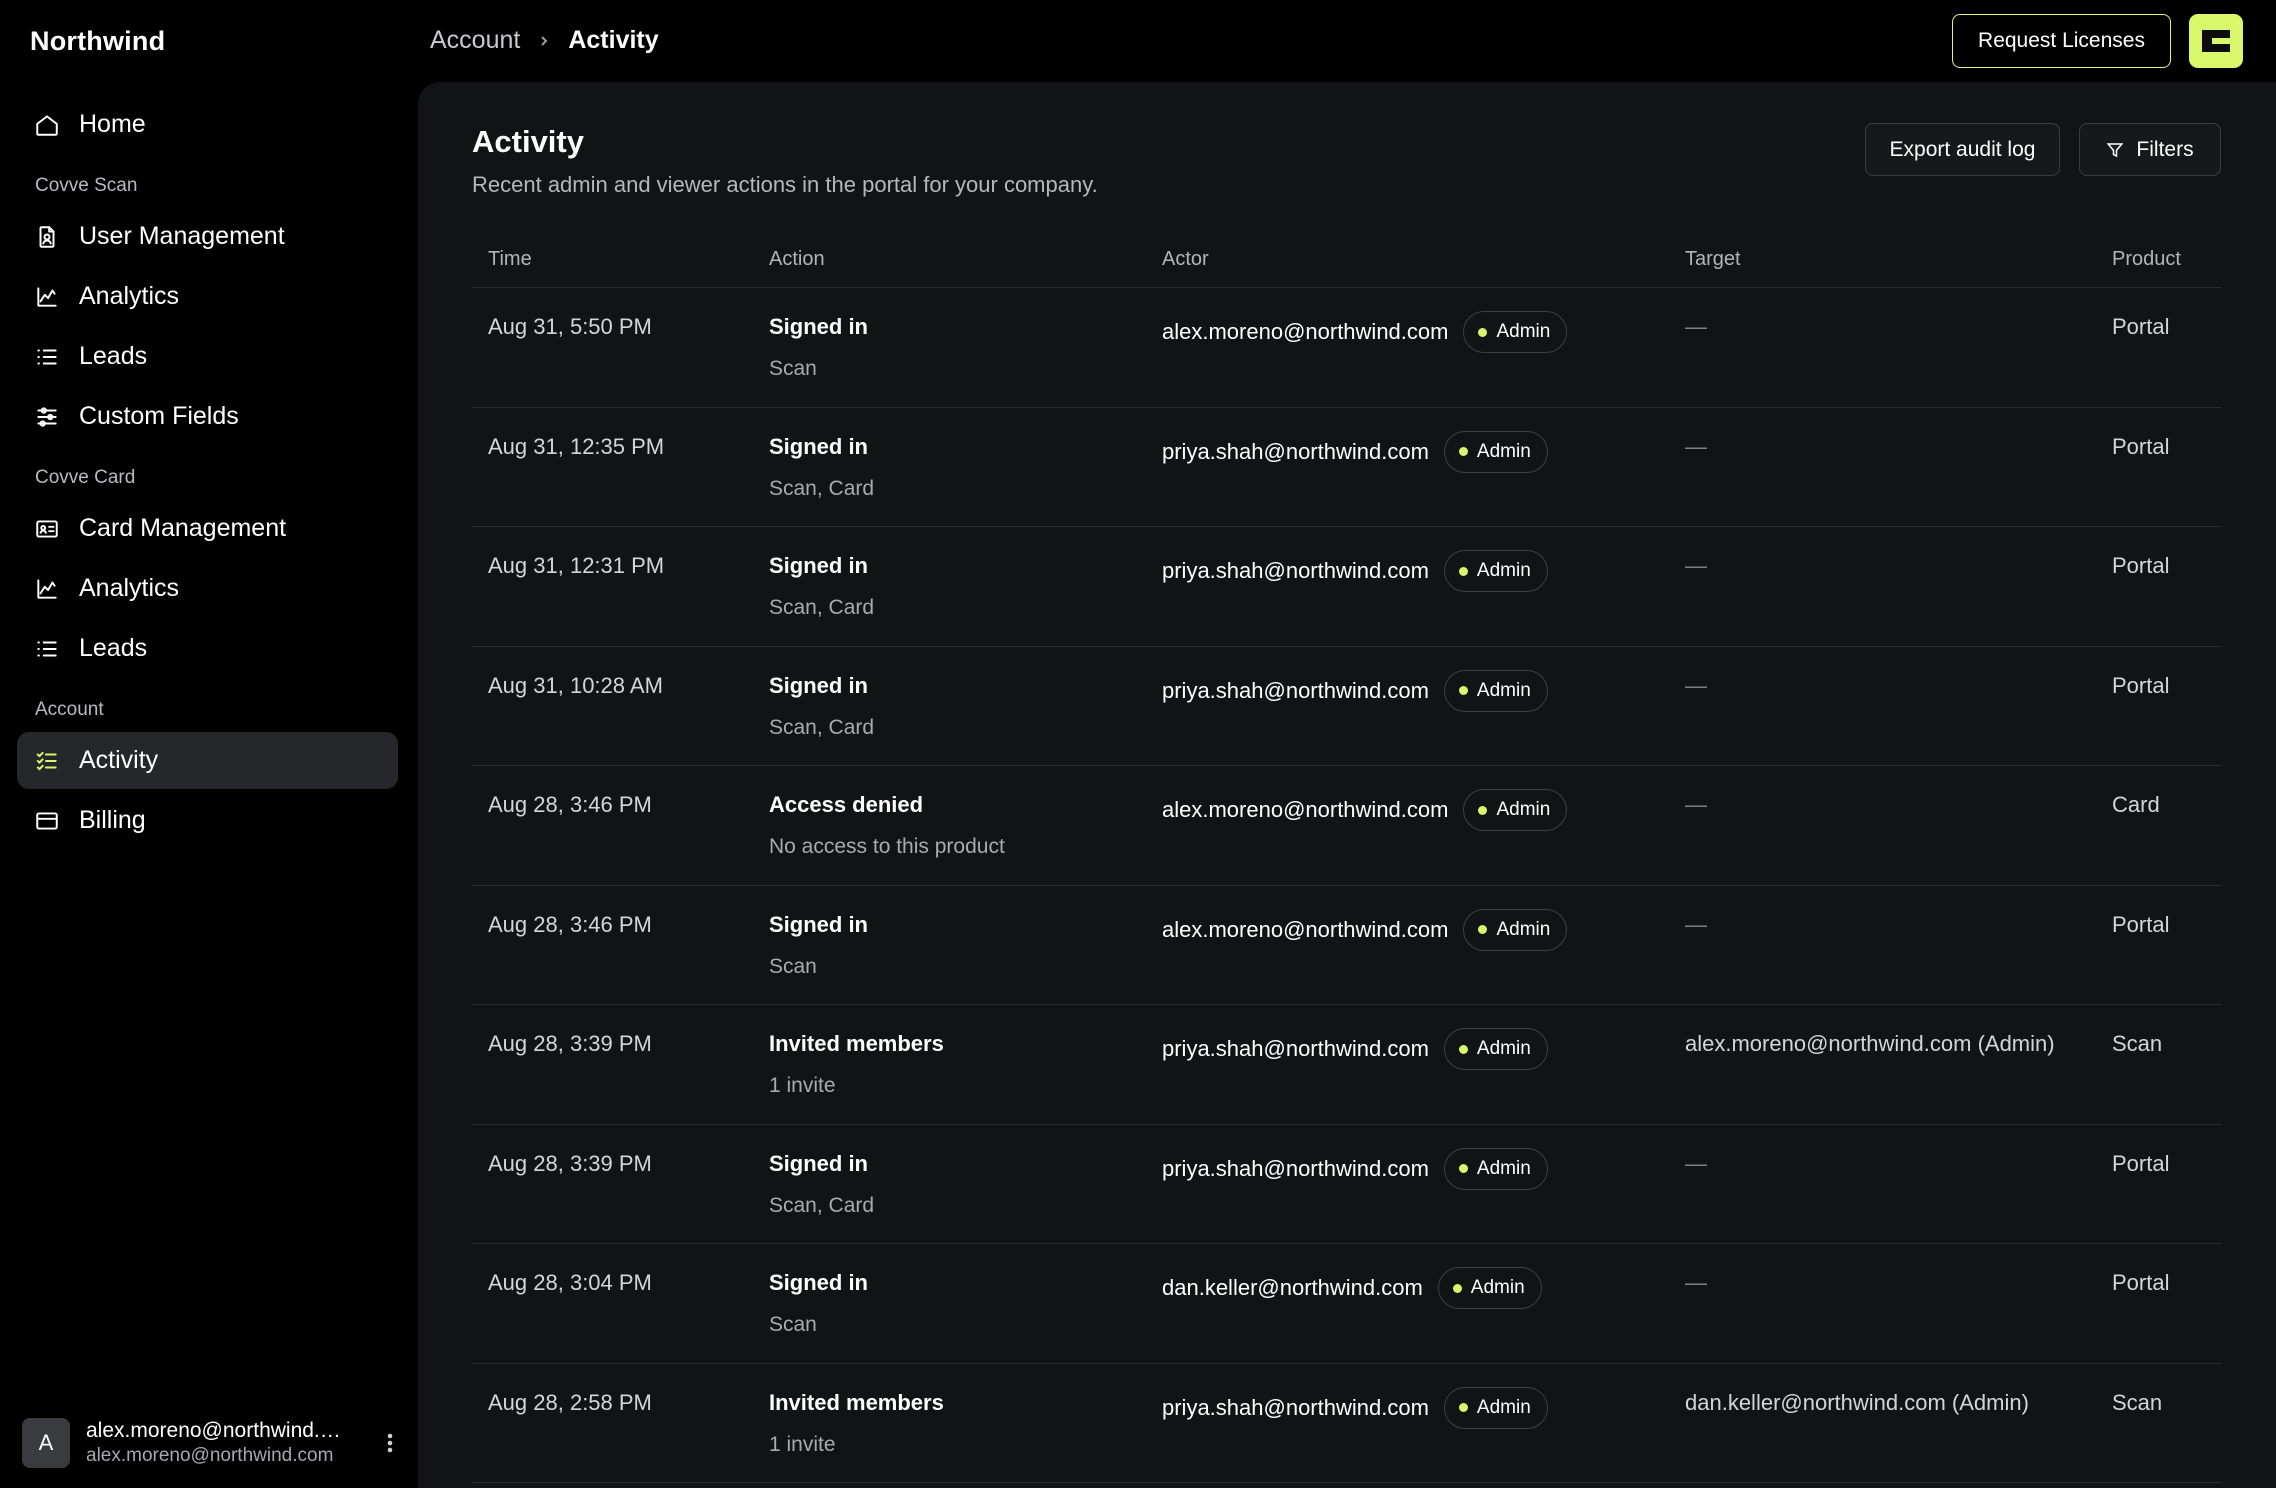 The width and height of the screenshot is (2276, 1488). I want to click on filters-label: Filters, so click(2165, 149).